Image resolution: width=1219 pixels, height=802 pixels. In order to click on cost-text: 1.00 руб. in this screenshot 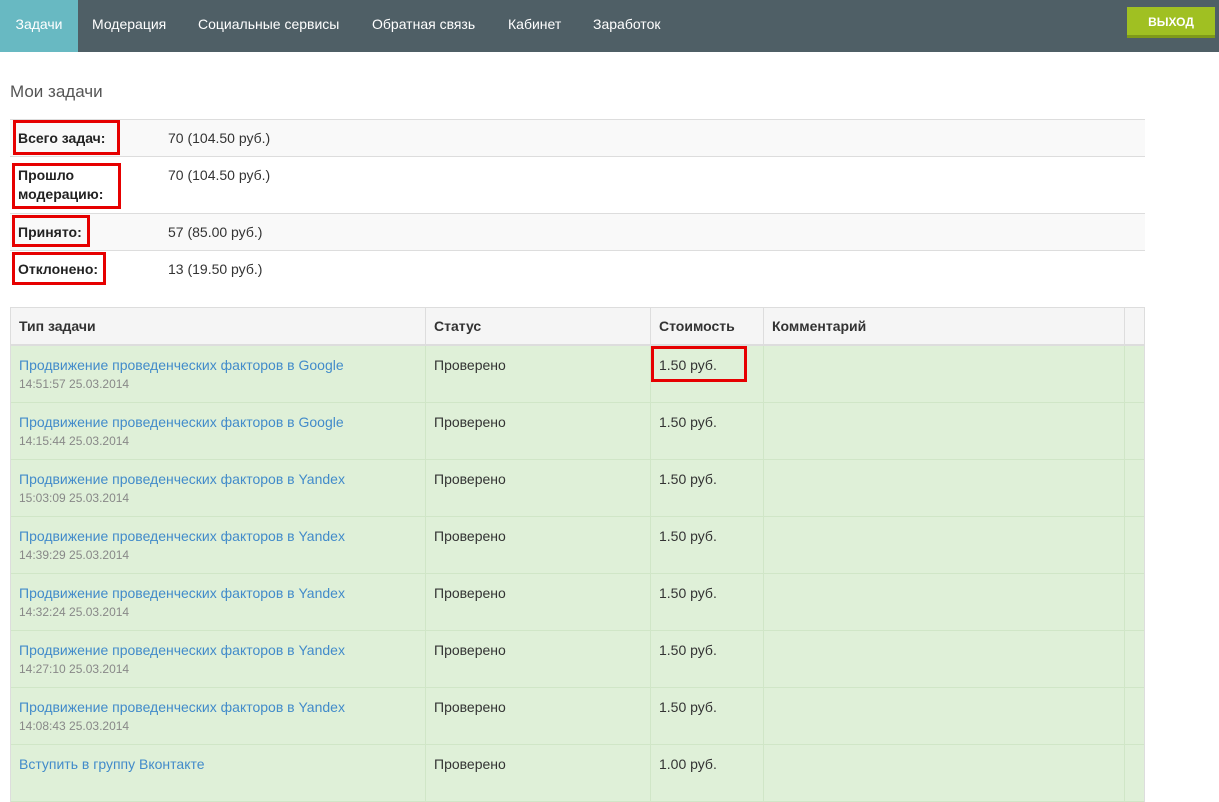, I will do `click(688, 764)`.